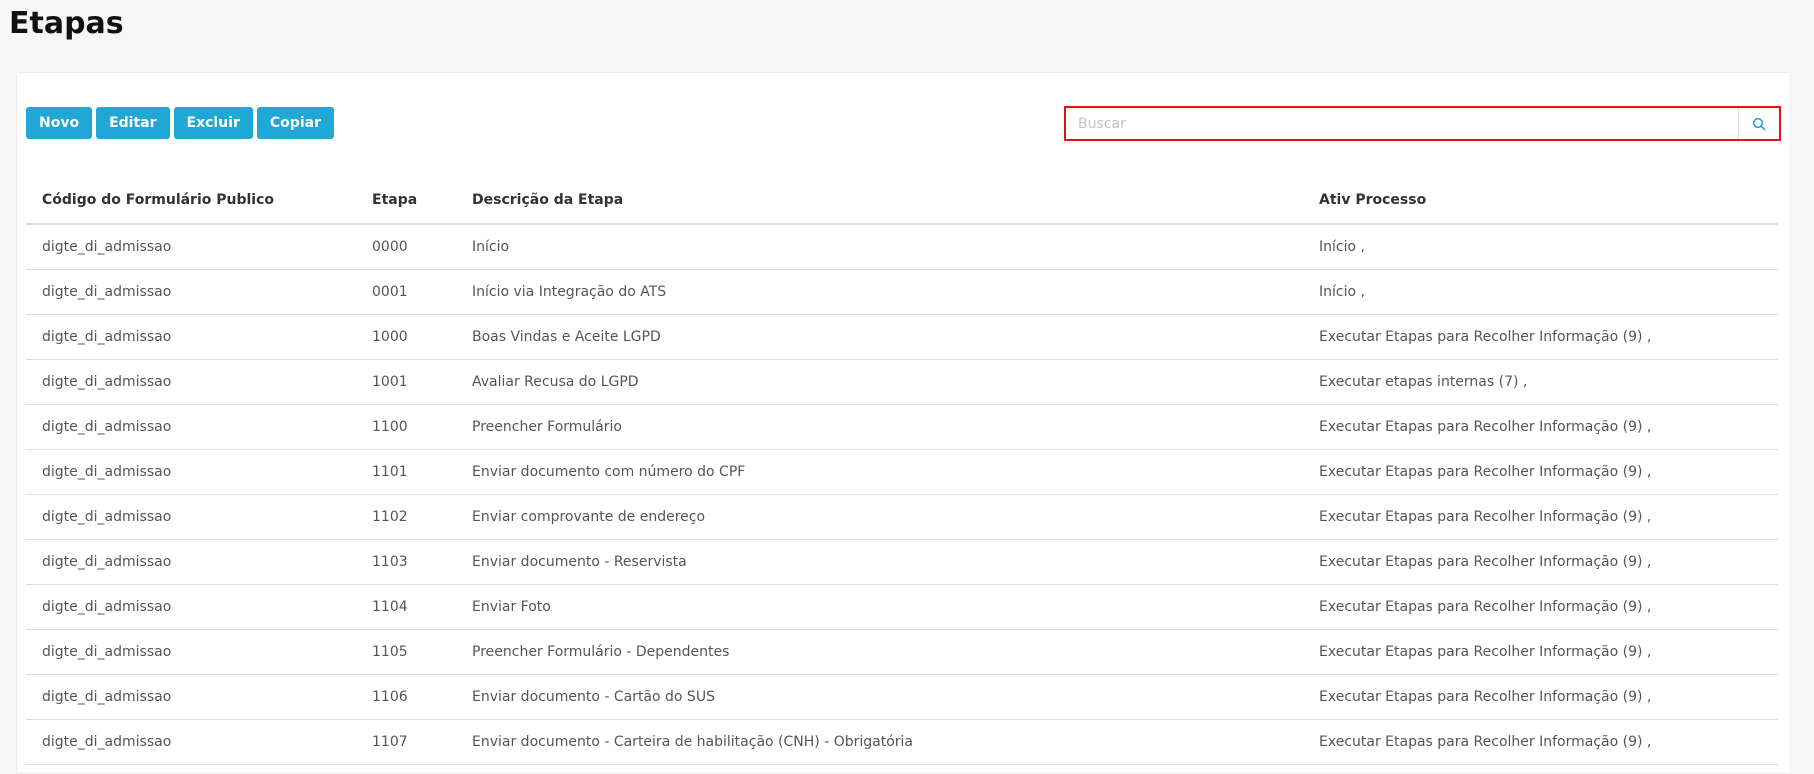 The image size is (1814, 774). I want to click on edit-button: Editar, so click(133, 123).